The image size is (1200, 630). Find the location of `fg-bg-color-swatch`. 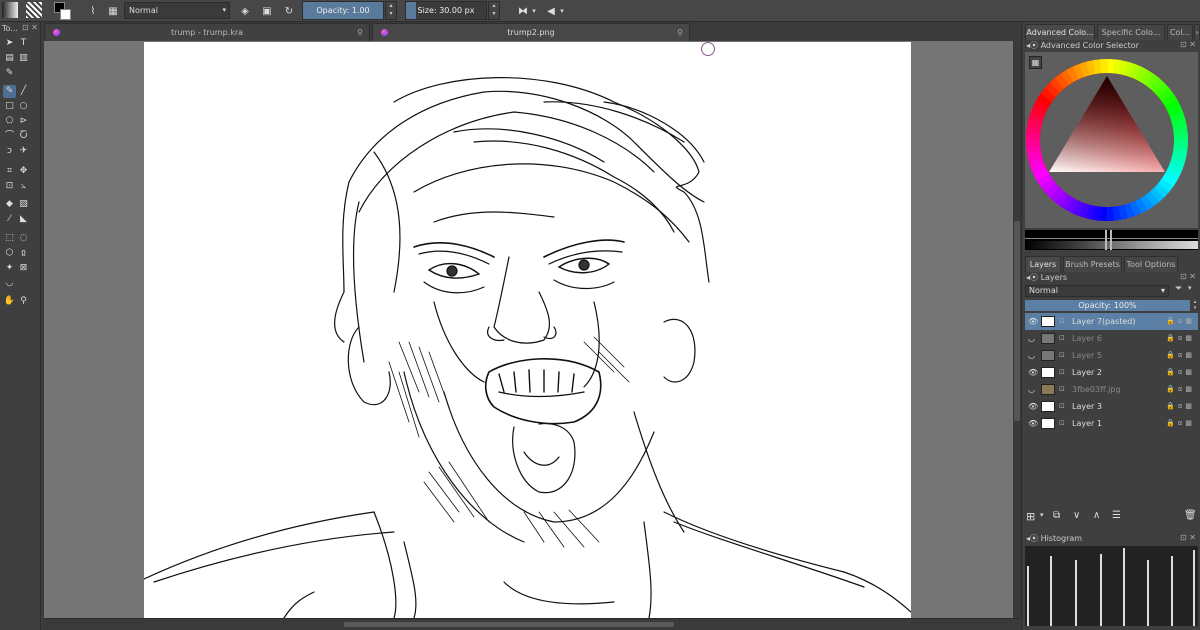

fg-bg-color-swatch is located at coordinates (63, 11).